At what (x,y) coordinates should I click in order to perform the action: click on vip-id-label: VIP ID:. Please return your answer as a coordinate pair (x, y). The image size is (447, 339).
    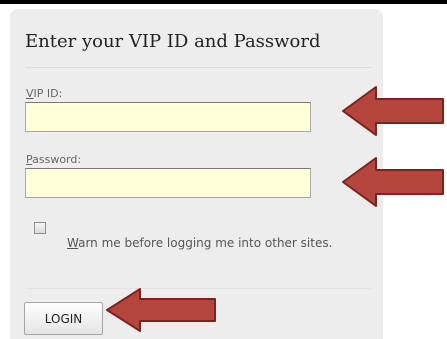
    Looking at the image, I should click on (44, 93).